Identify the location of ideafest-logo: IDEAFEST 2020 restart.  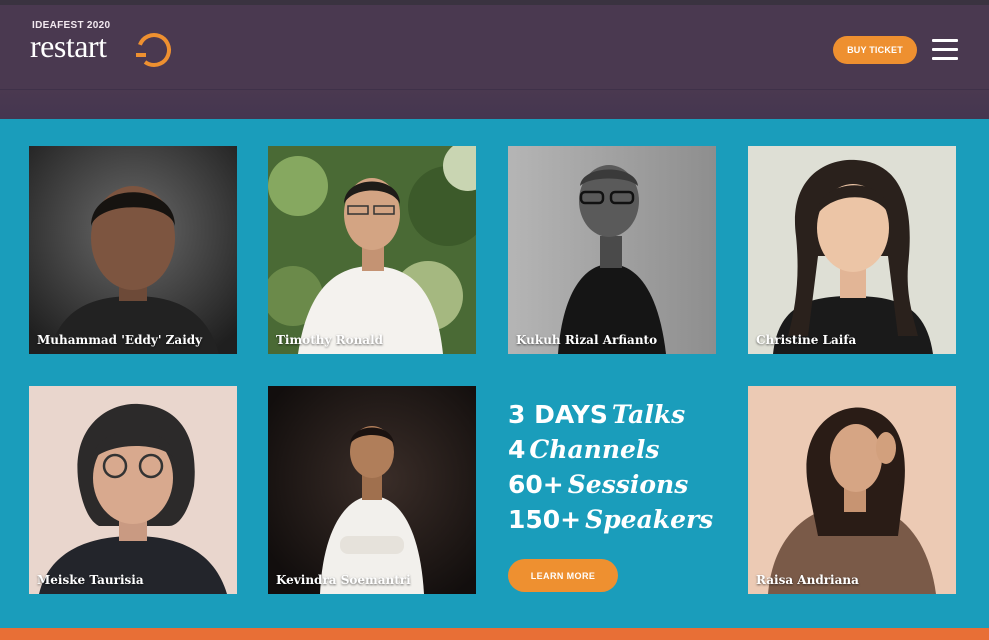
(105, 47).